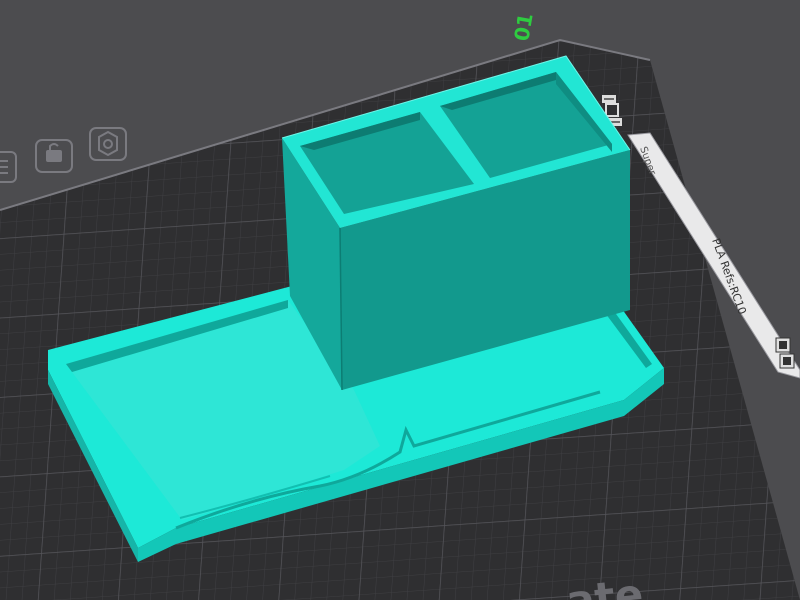 The height and width of the screenshot is (600, 800). I want to click on bed-icon-bar, so click(63, 155).